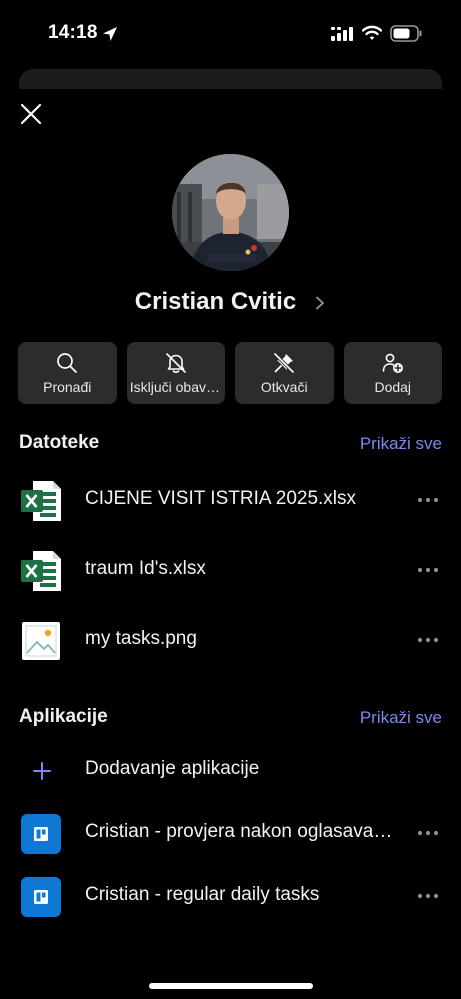  I want to click on close-button, so click(31, 114).